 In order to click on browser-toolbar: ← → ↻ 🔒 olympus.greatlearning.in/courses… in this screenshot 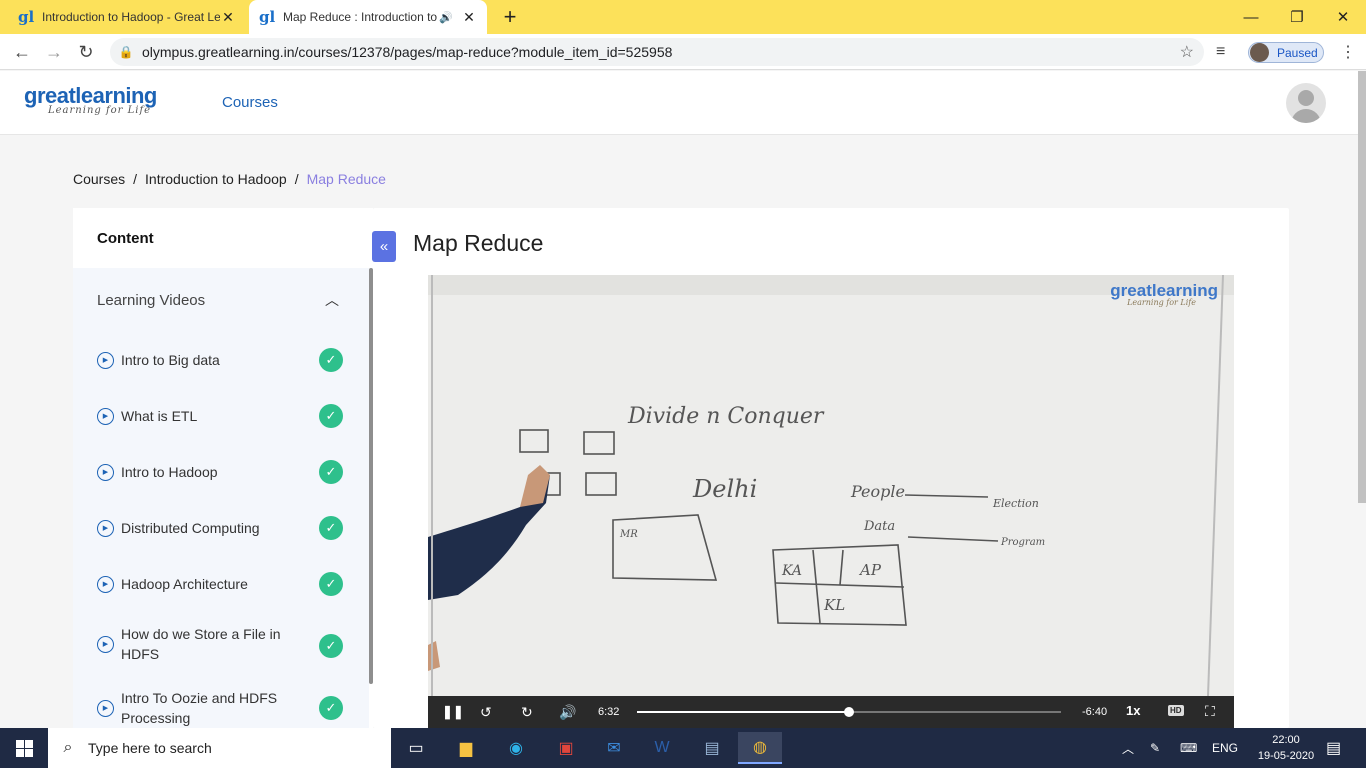, I will do `click(683, 52)`.